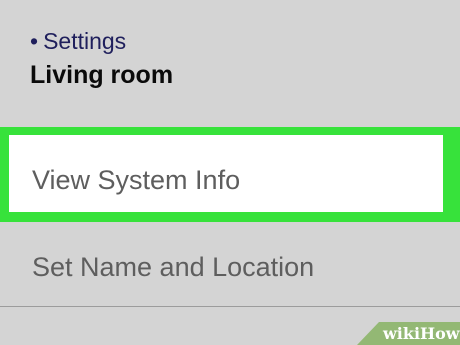 This screenshot has height=345, width=460. What do you see at coordinates (402, 333) in the screenshot?
I see `watermark-wiki: wiki` at bounding box center [402, 333].